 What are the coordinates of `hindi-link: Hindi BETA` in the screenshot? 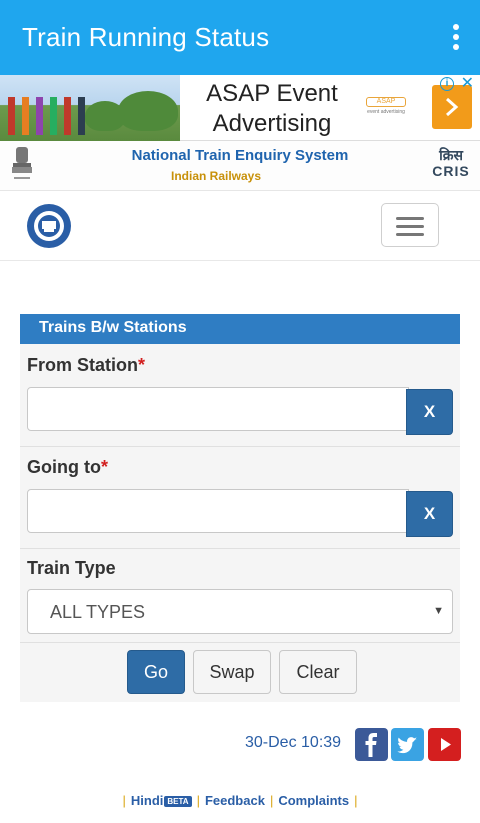 It's located at (161, 800).